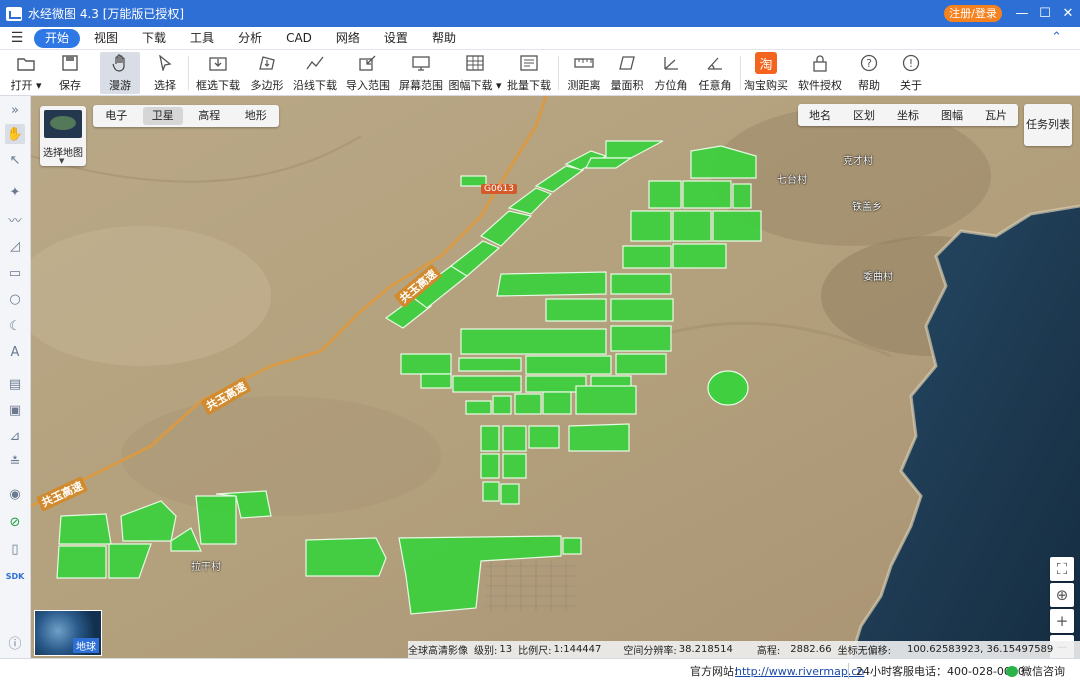 This screenshot has width=1080, height=683. I want to click on select-button: 选择, so click(165, 73).